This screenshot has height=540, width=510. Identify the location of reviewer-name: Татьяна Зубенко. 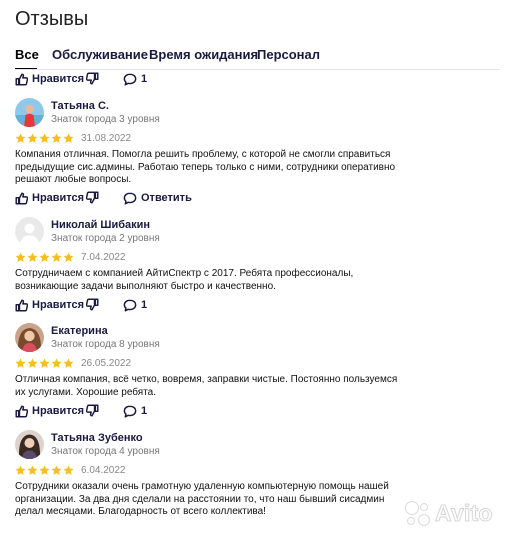
(97, 438).